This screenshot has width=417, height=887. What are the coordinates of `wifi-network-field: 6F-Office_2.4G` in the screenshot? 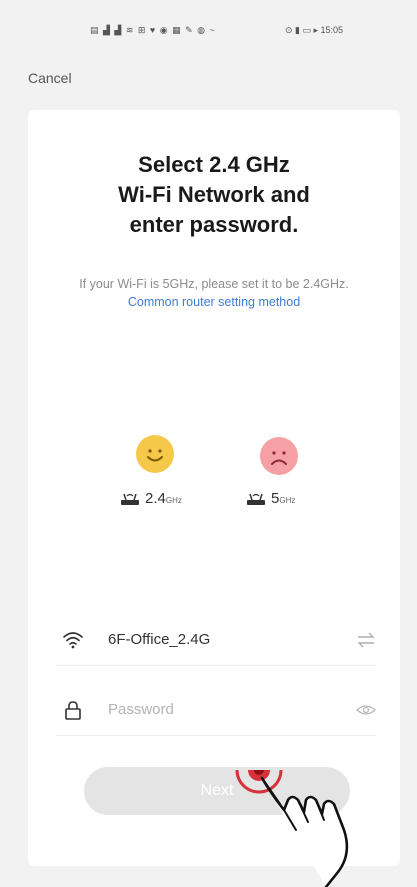 It's located at (216, 640).